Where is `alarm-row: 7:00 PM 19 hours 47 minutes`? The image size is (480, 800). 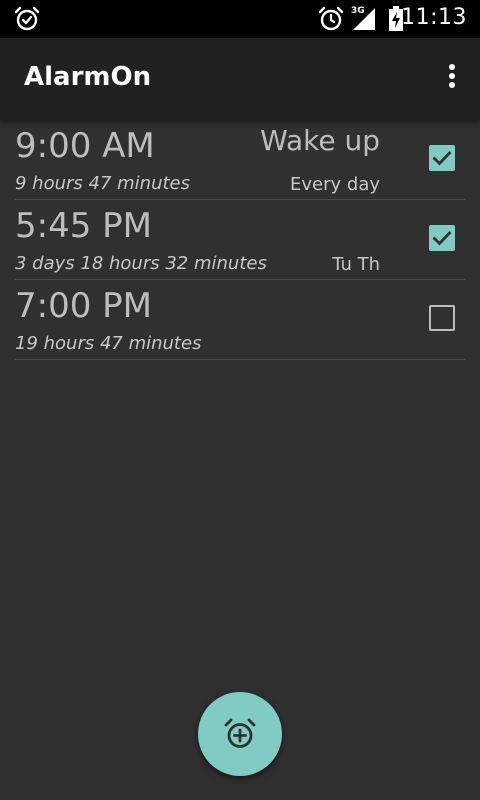 alarm-row: 7:00 PM 19 hours 47 minutes is located at coordinates (240, 320).